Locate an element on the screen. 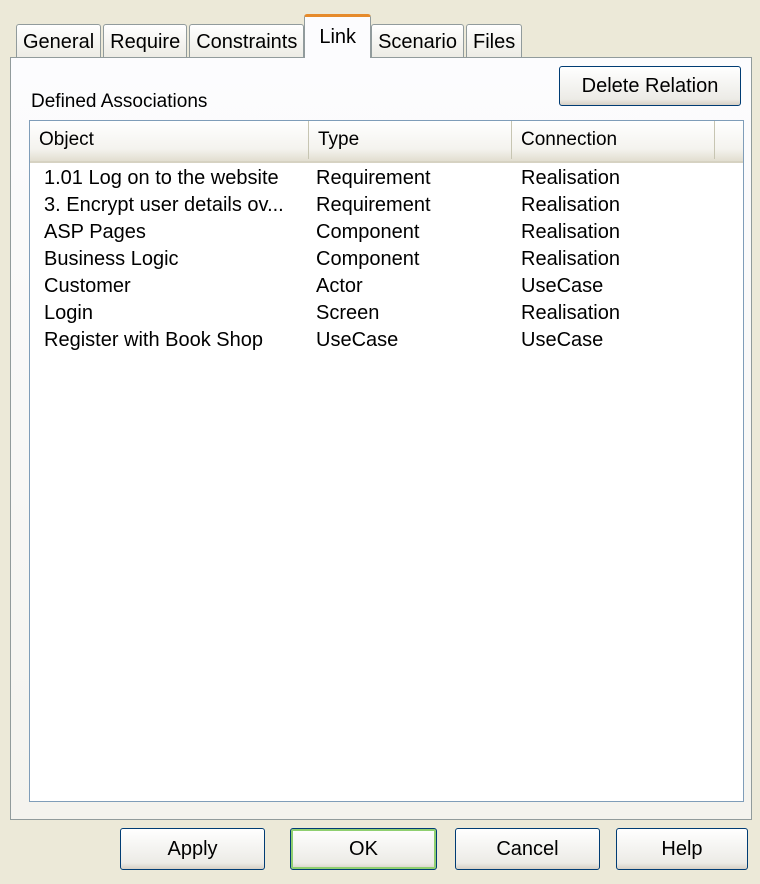  list-row: Login Screen Realisation is located at coordinates (386, 313).